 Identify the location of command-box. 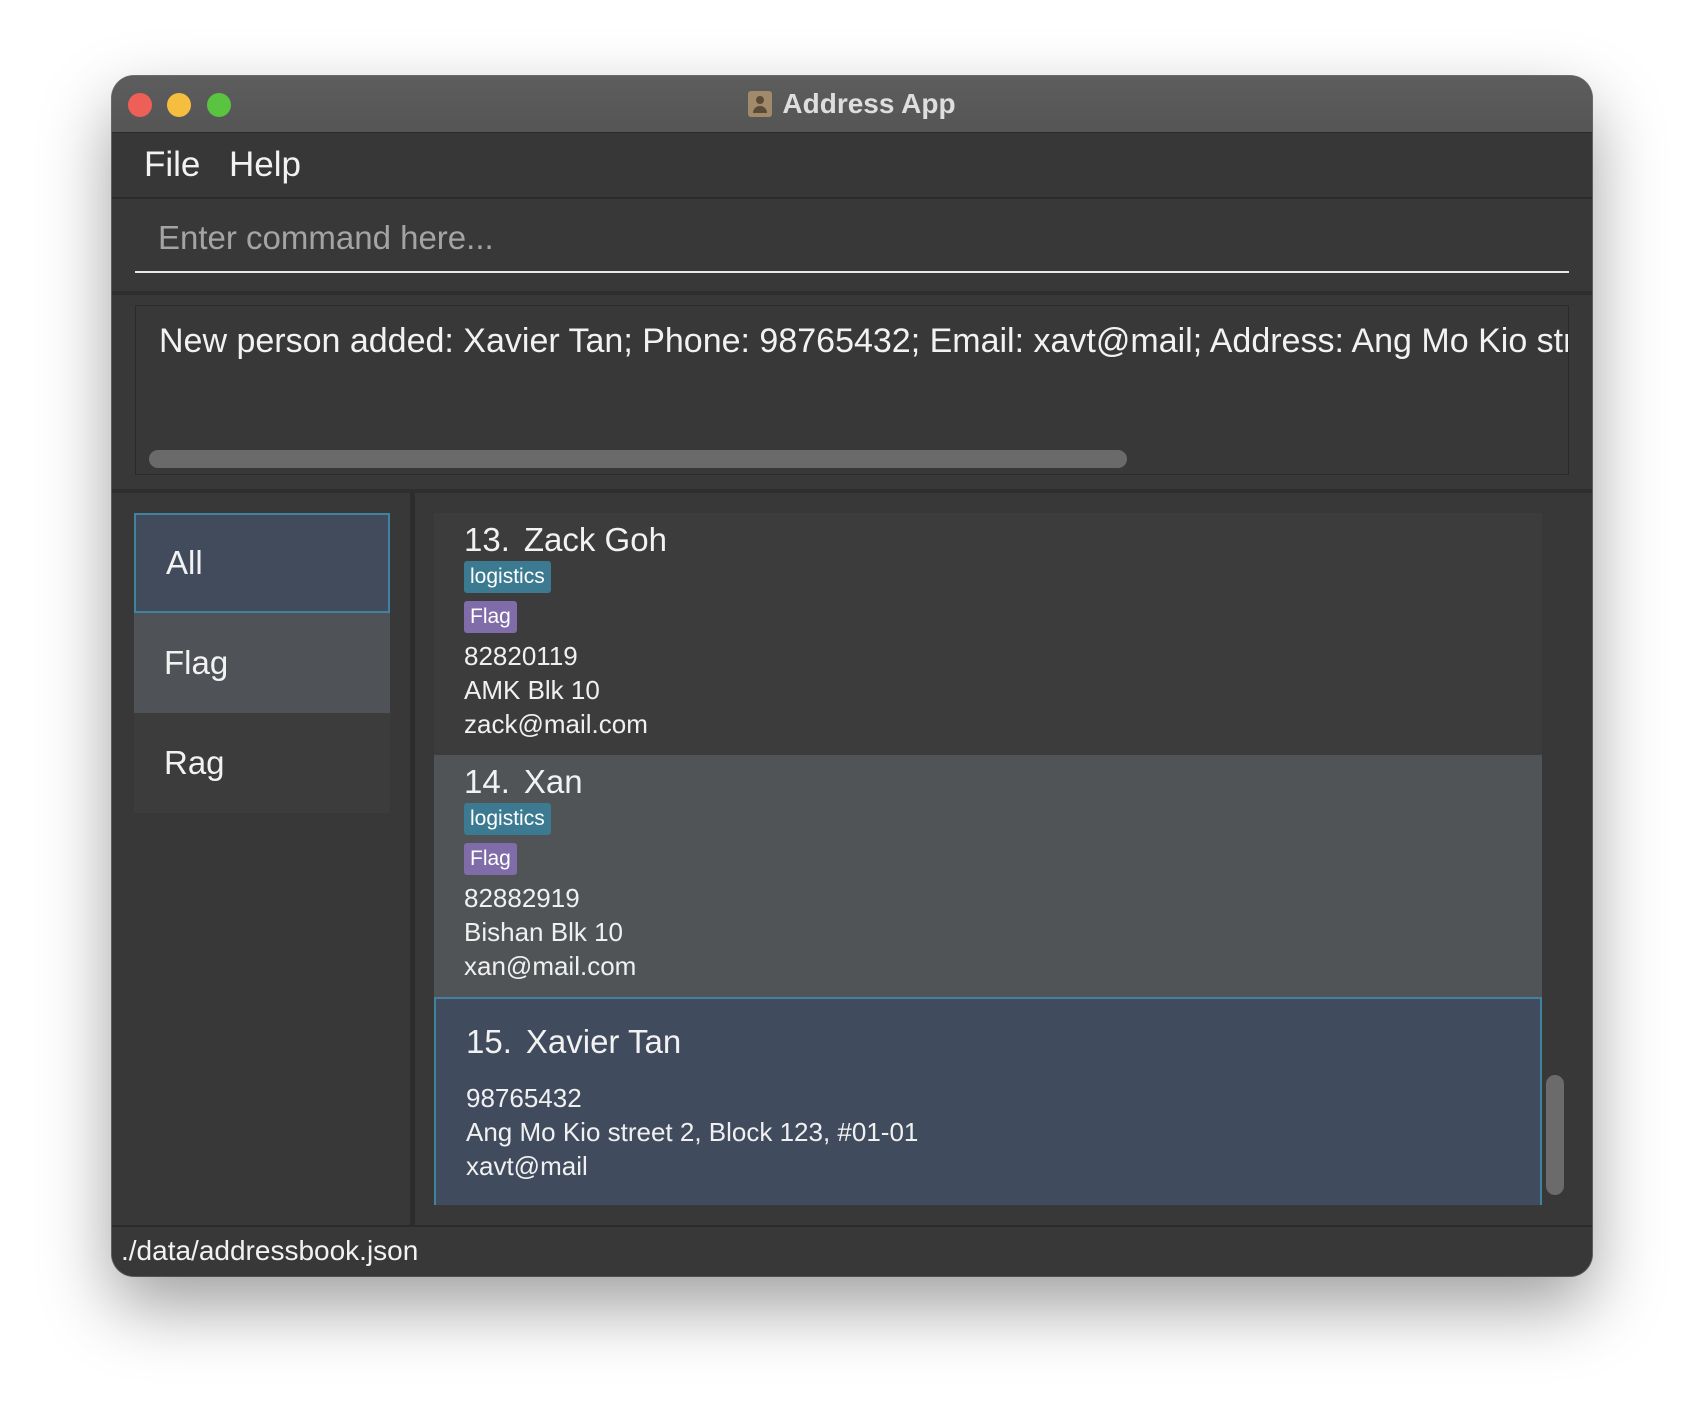
(852, 245).